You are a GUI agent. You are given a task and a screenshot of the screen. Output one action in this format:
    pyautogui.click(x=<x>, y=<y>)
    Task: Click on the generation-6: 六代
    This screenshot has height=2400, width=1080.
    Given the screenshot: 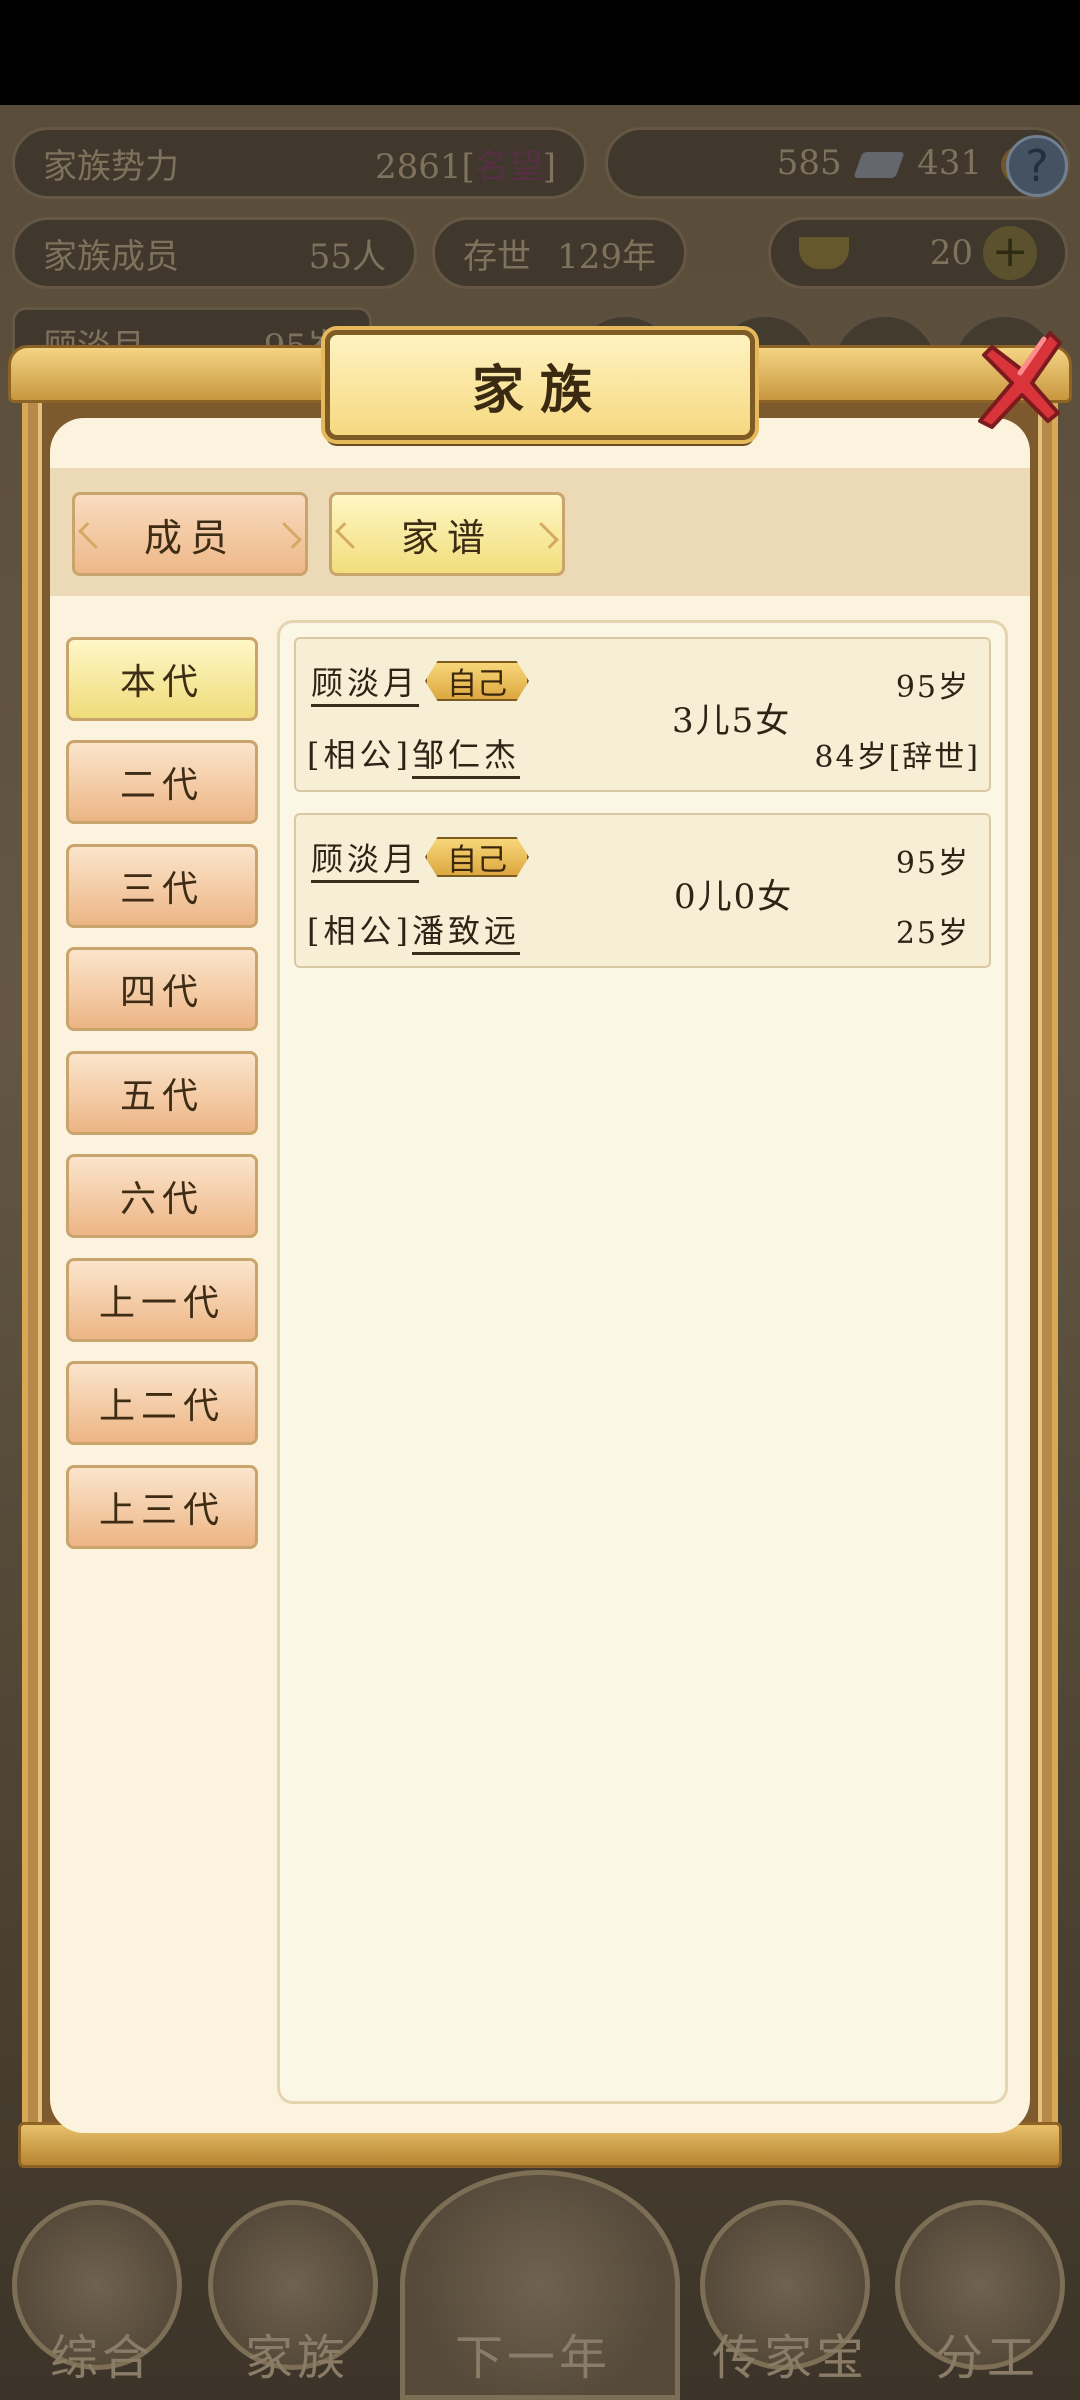 What is the action you would take?
    pyautogui.click(x=162, y=1196)
    